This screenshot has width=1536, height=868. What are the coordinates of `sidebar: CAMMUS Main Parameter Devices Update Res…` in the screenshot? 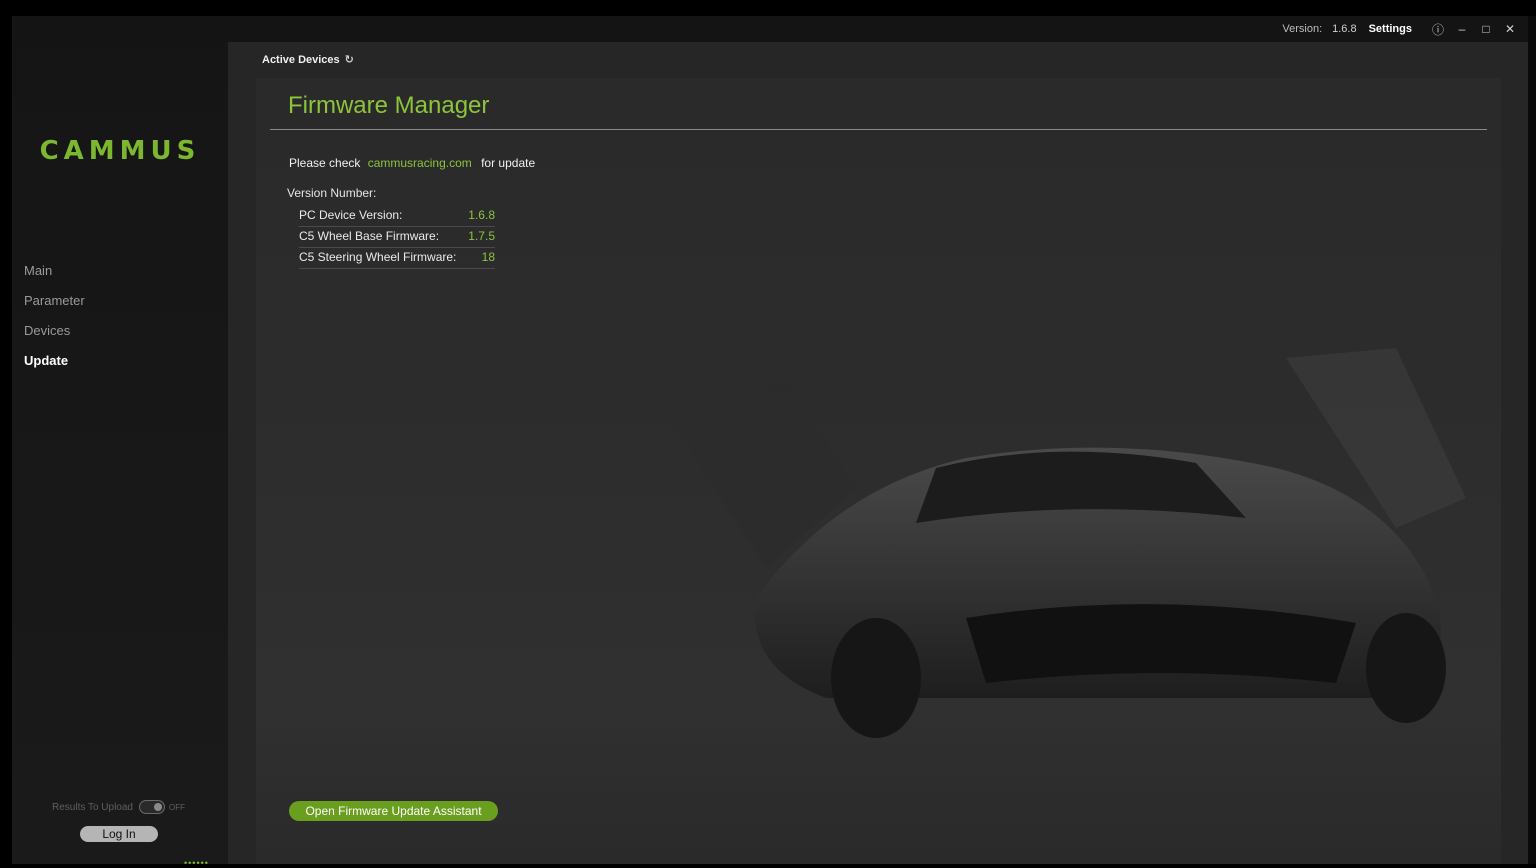 It's located at (120, 455).